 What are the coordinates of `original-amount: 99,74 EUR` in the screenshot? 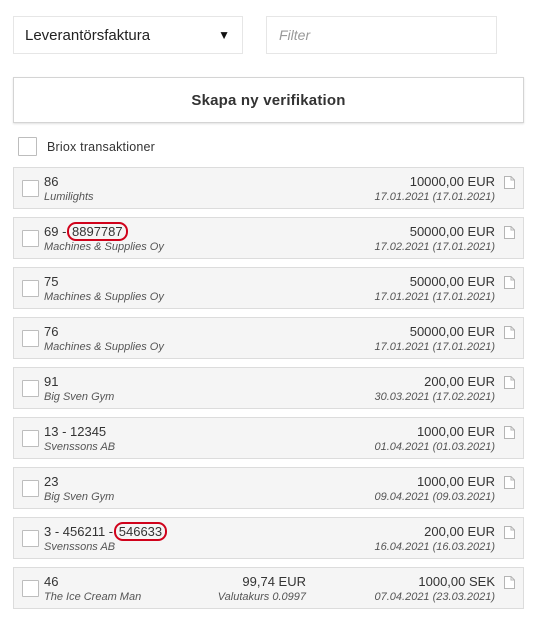 It's located at (274, 581).